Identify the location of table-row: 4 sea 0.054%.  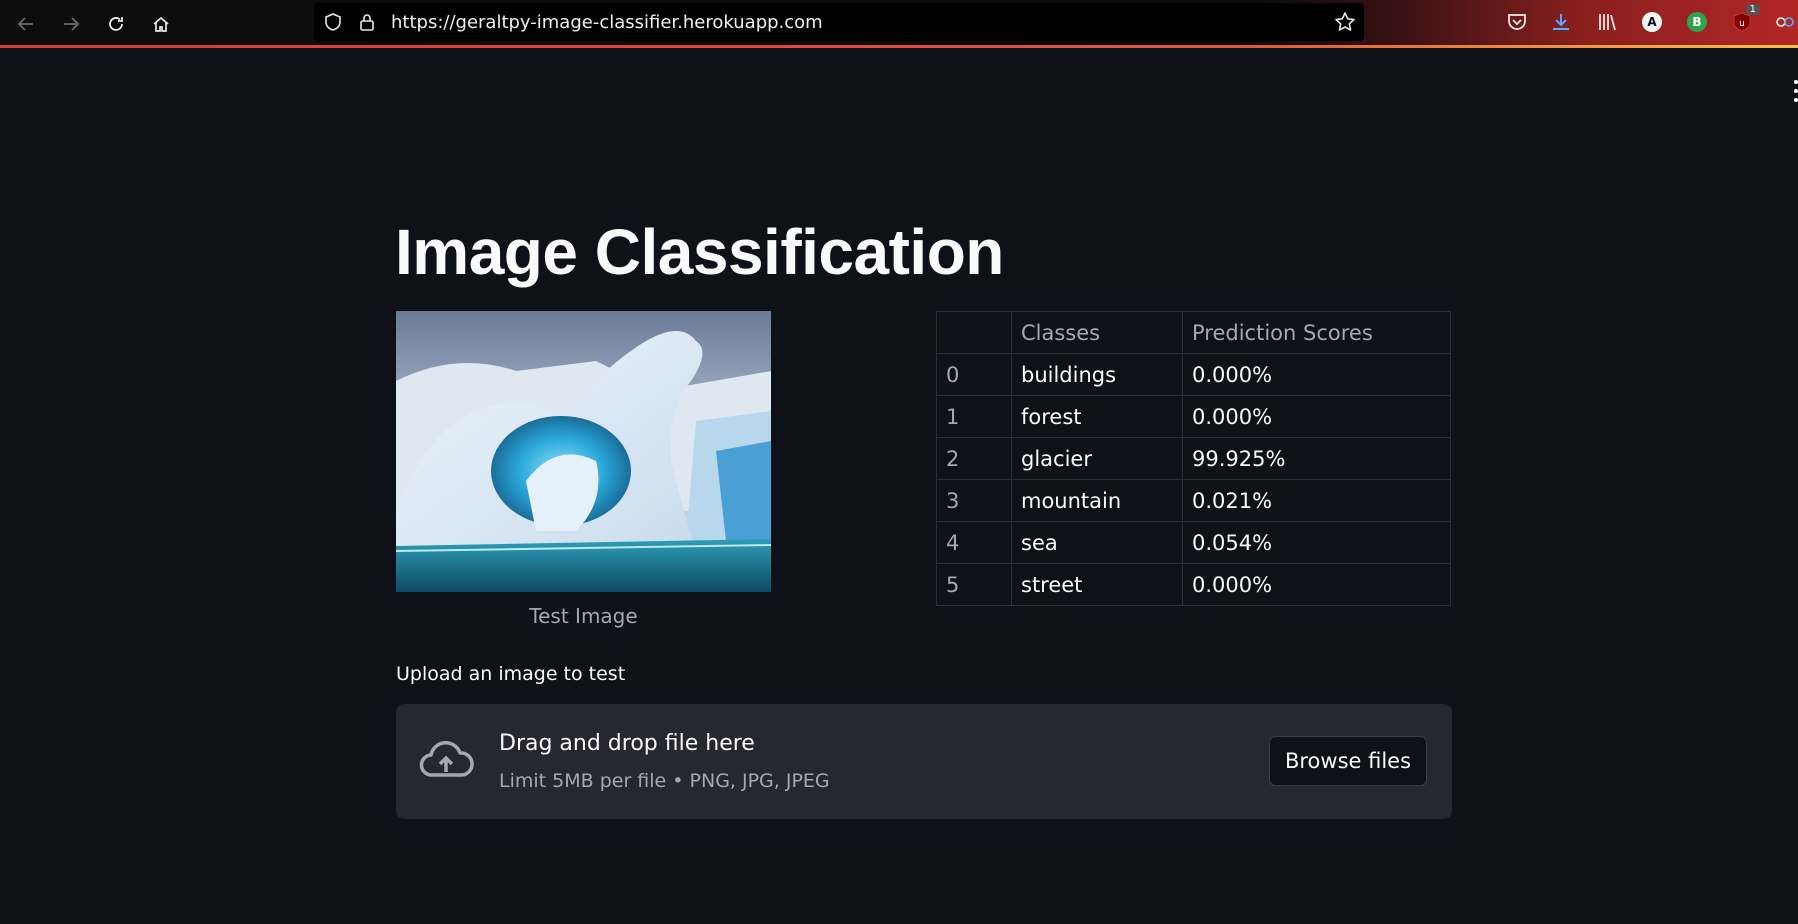
(1193, 542).